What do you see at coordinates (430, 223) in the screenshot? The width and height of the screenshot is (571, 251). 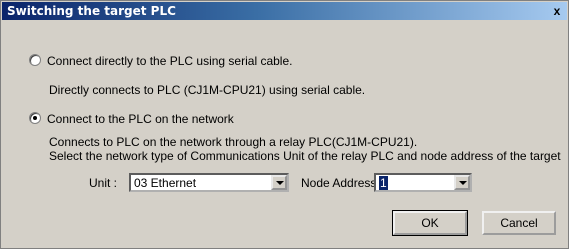 I see `ok-button: OK` at bounding box center [430, 223].